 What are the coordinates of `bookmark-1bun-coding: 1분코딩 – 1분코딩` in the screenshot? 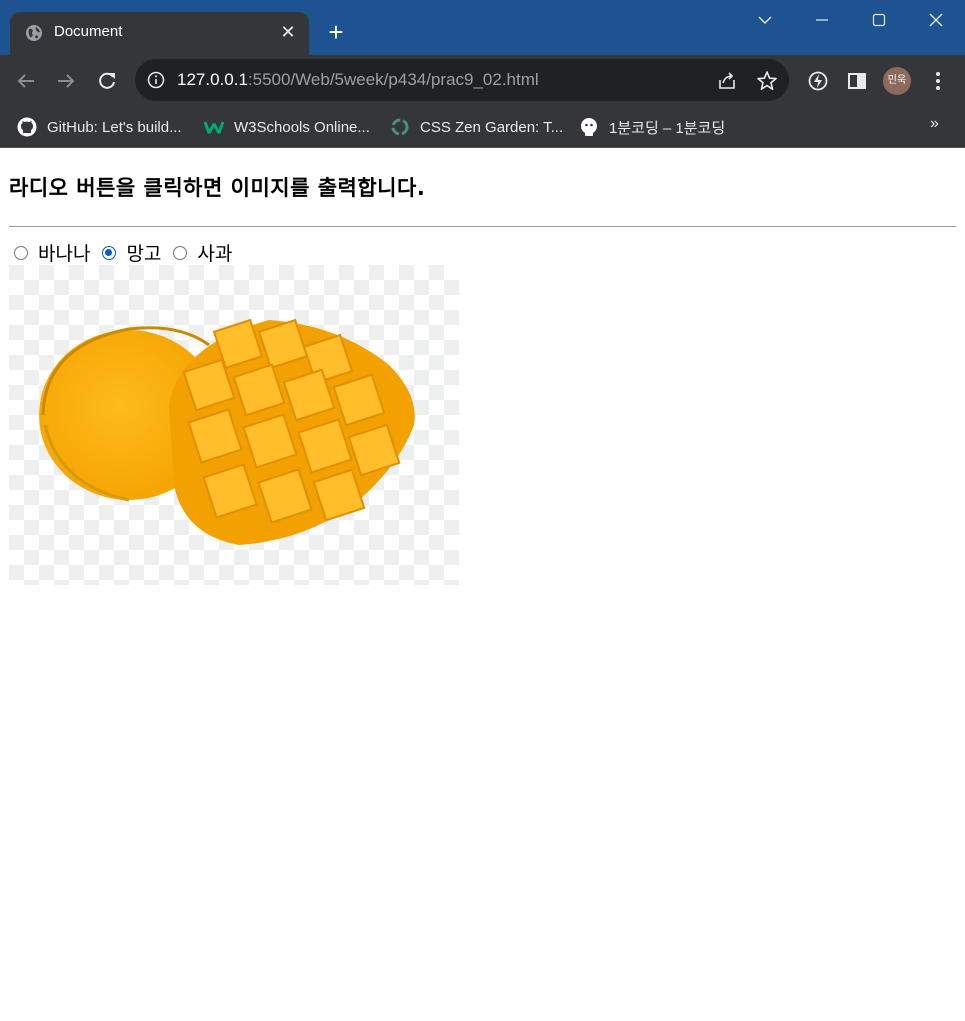 It's located at (652, 127).